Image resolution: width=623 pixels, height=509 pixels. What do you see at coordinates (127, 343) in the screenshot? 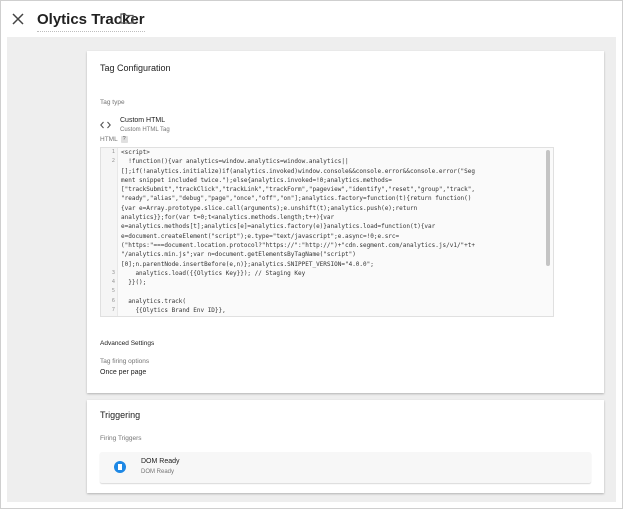
I see `advanced-settings-toggle: Advanced Settings` at bounding box center [127, 343].